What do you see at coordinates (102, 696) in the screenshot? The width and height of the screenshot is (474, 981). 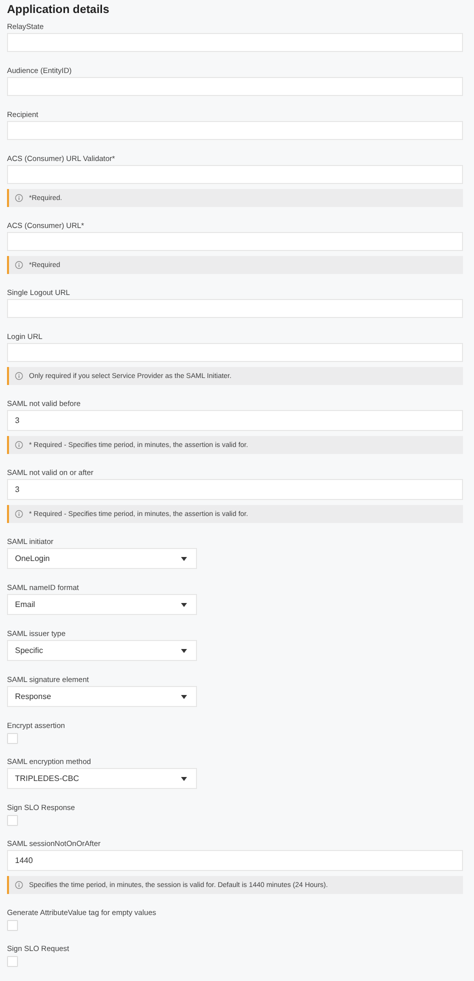 I see `dropdown: Response` at bounding box center [102, 696].